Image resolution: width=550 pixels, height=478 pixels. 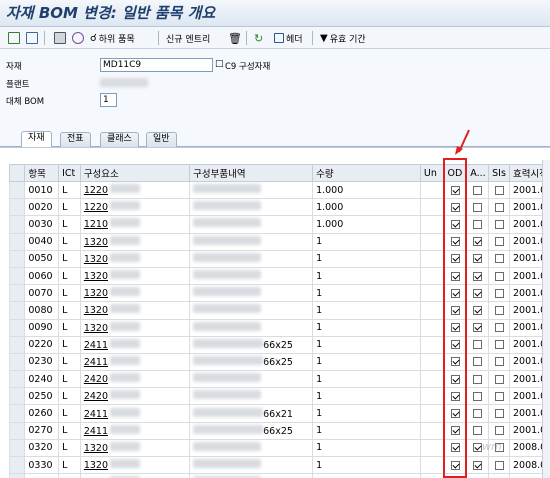 I want to click on cell-item: 0320, so click(x=42, y=448).